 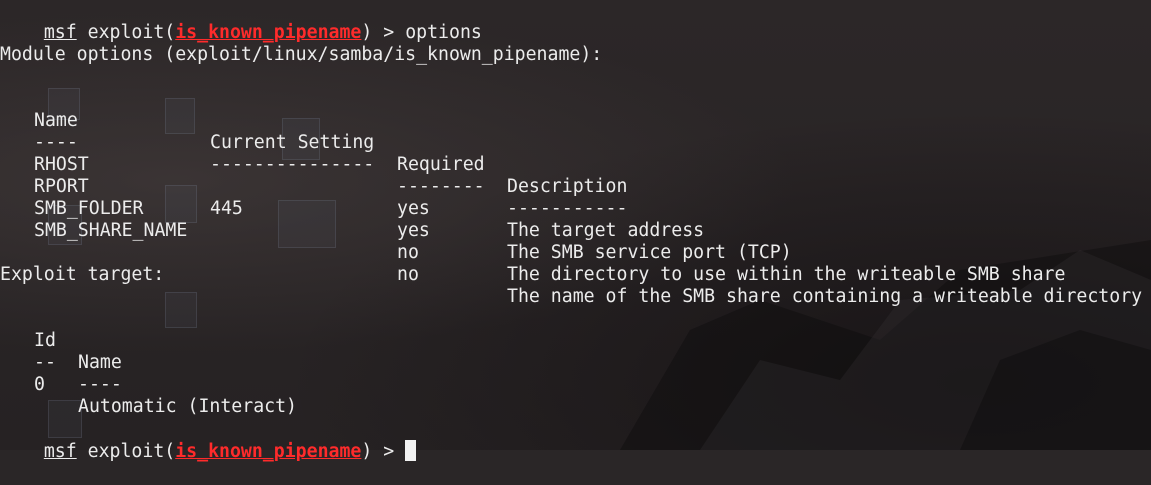 What do you see at coordinates (413, 230) in the screenshot?
I see `option-required: yes` at bounding box center [413, 230].